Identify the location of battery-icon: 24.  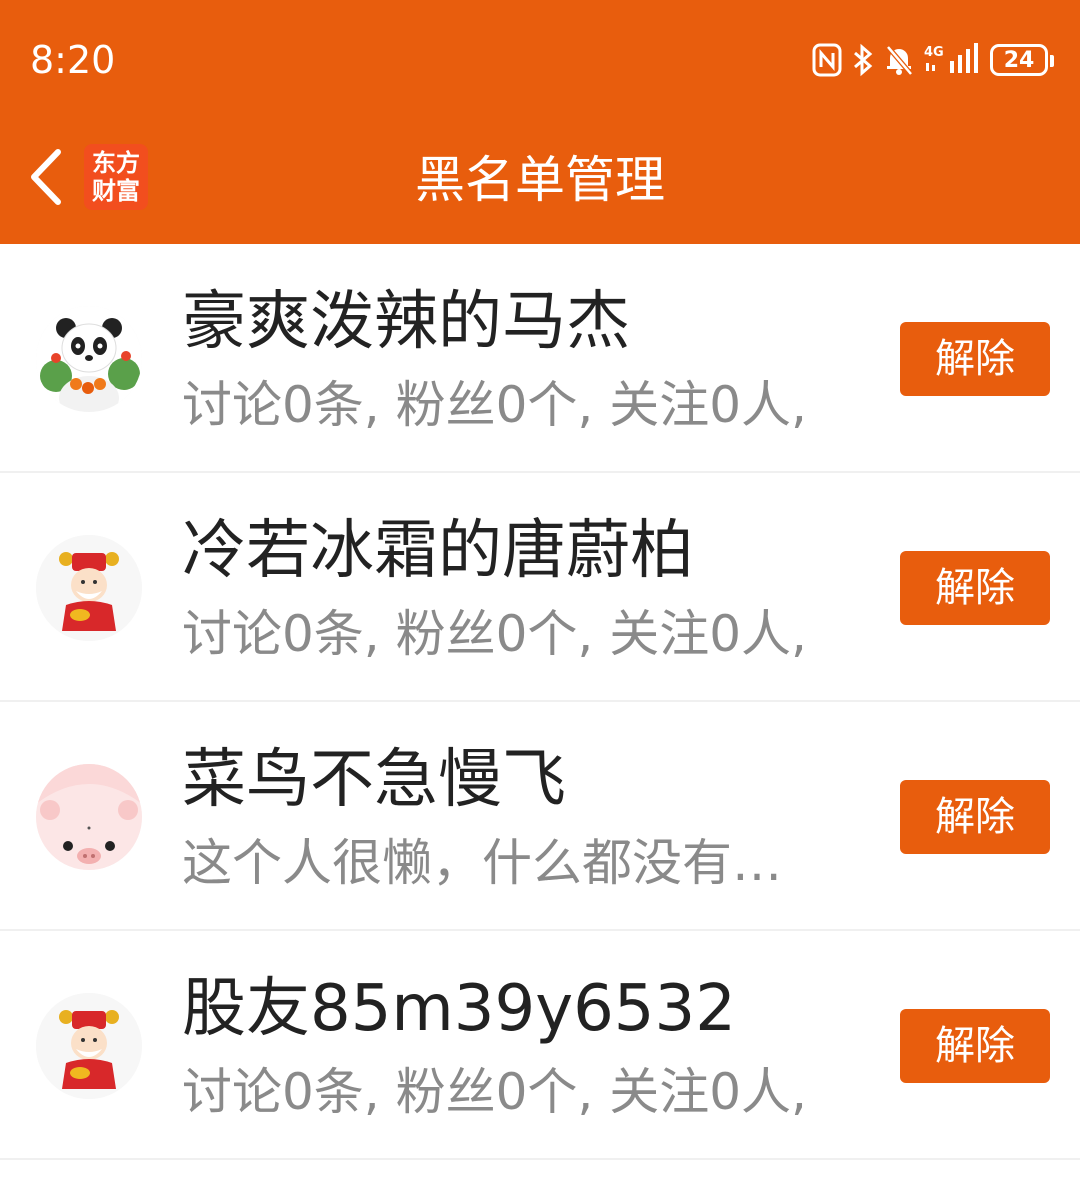
(1022, 60).